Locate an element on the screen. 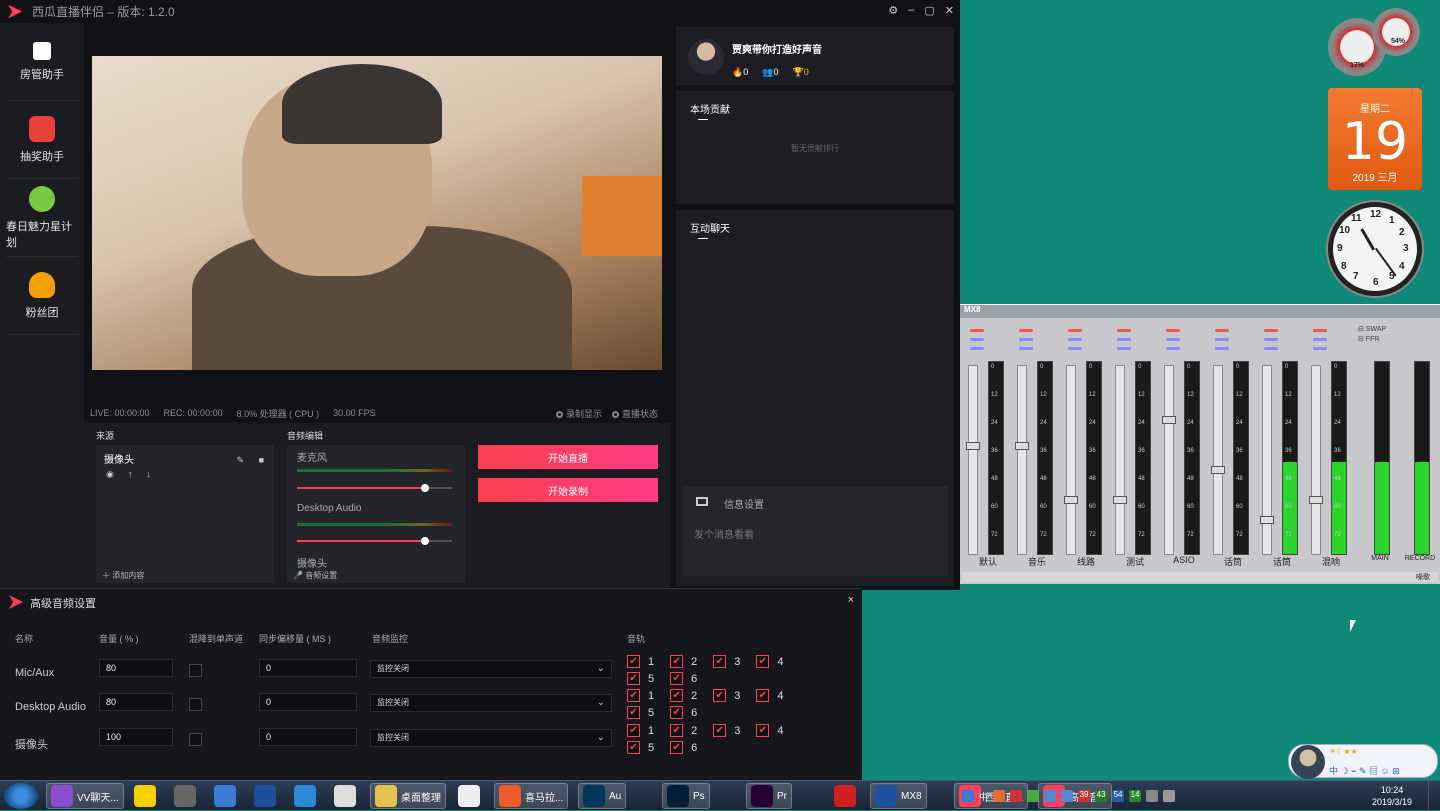 Image resolution: width=1440 pixels, height=811 pixels. close-button: ✕ is located at coordinates (949, 10).